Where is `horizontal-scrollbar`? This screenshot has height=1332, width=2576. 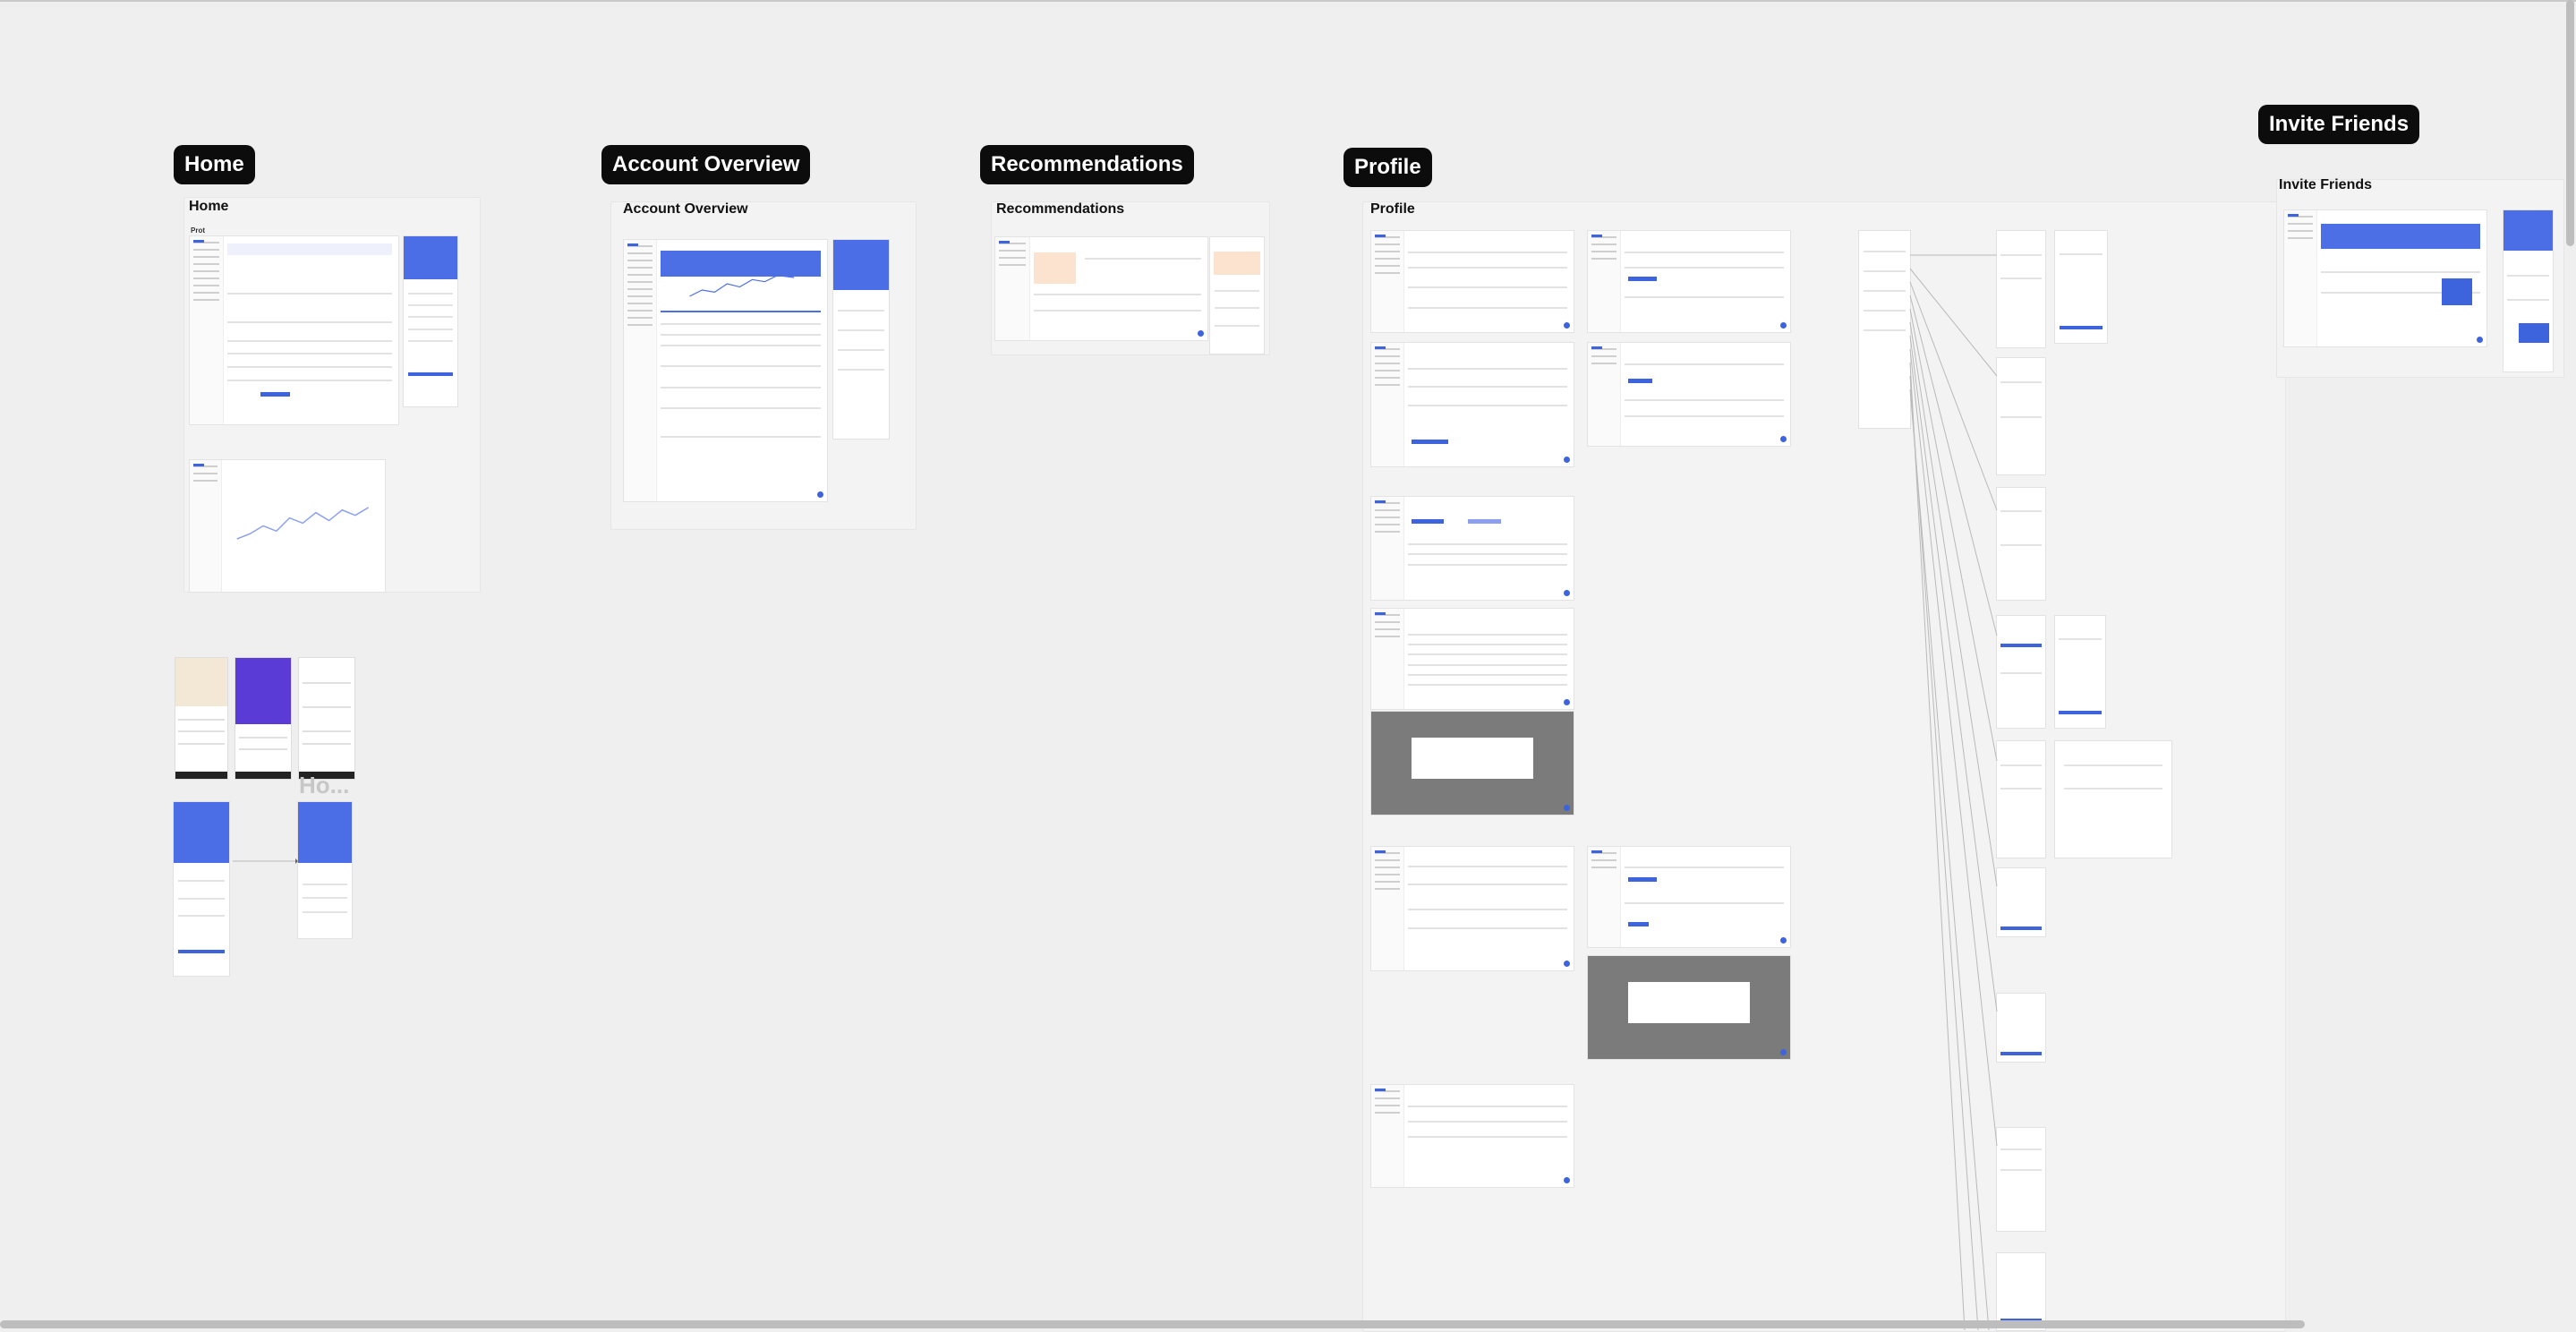
horizontal-scrollbar is located at coordinates (1152, 1324).